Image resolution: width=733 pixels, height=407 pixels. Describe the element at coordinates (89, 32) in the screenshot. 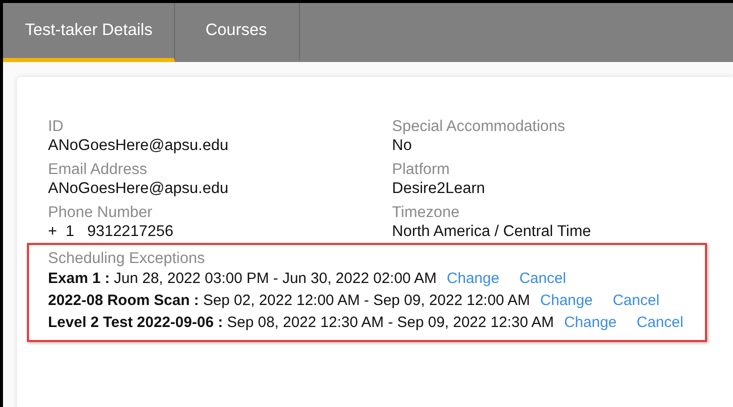

I see `tab: Test-taker Details` at that location.